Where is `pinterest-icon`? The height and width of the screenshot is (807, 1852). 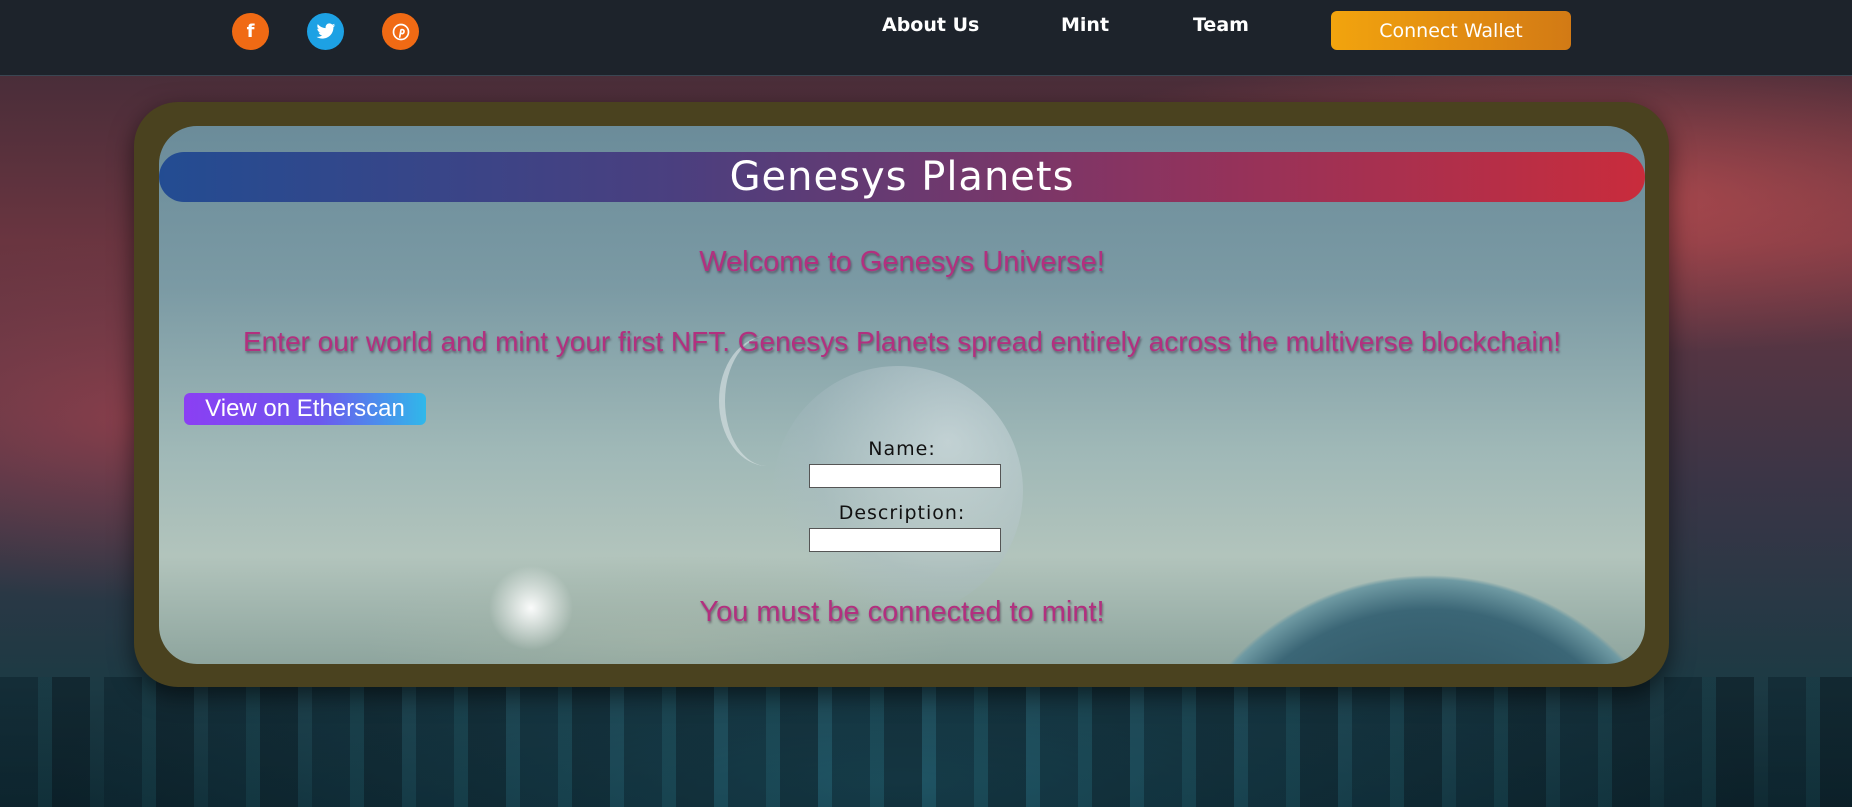 pinterest-icon is located at coordinates (400, 31).